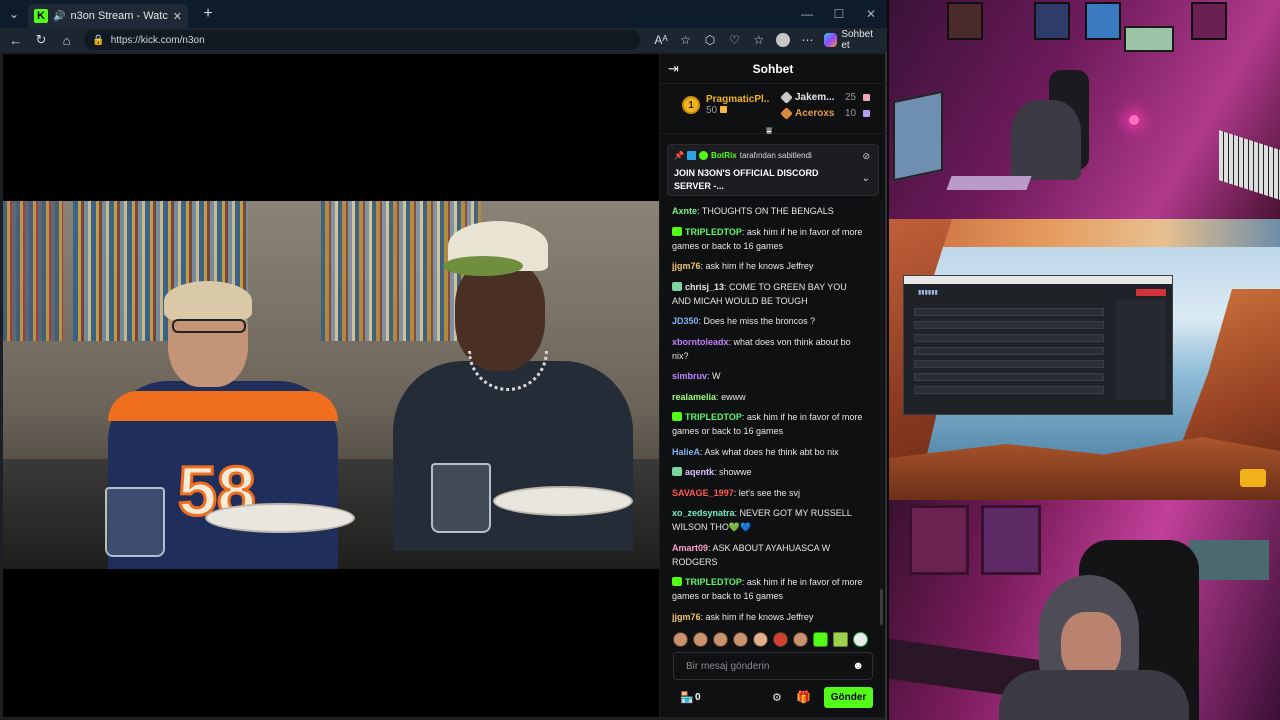 Image resolution: width=1280 pixels, height=720 pixels. What do you see at coordinates (871, 14) in the screenshot?
I see `close-window-icon: ✕` at bounding box center [871, 14].